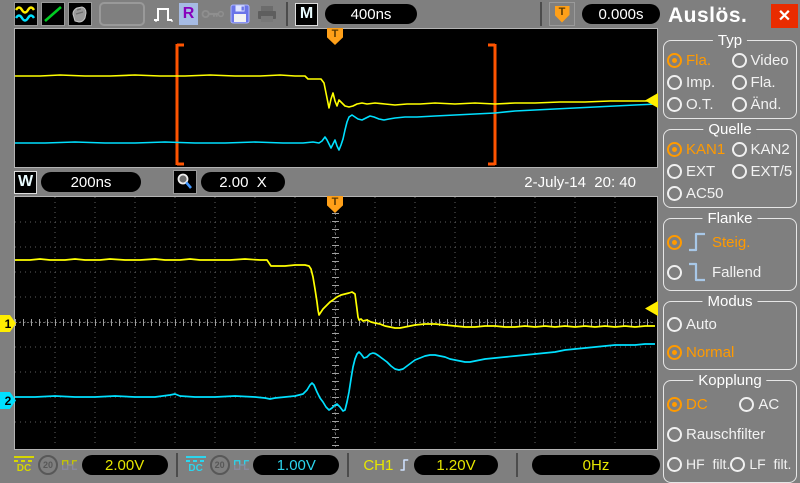  What do you see at coordinates (697, 242) in the screenshot?
I see `rising-edge-icon` at bounding box center [697, 242].